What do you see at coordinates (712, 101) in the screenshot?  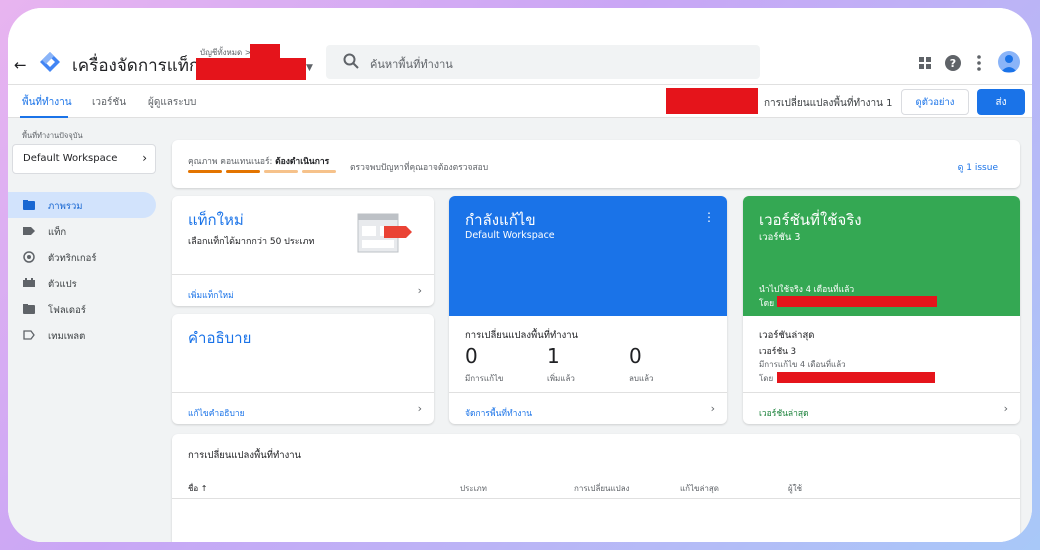 I see `redacted-workspace-id` at bounding box center [712, 101].